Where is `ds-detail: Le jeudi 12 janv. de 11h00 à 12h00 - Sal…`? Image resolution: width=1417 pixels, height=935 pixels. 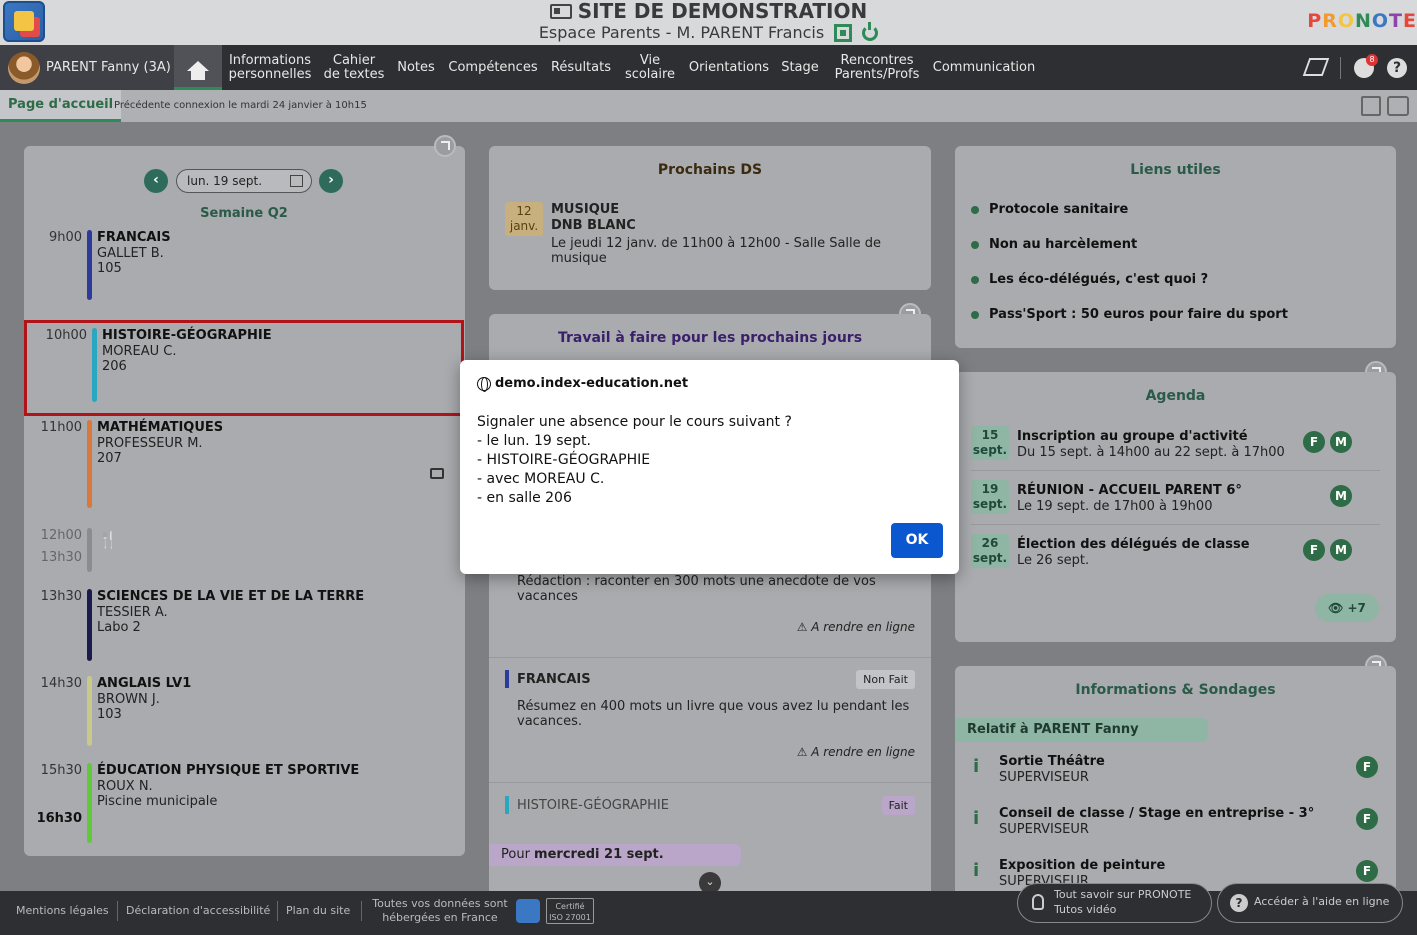
ds-detail: Le jeudi 12 janv. de 11h00 à 12h00 - Sal… is located at coordinates (716, 251).